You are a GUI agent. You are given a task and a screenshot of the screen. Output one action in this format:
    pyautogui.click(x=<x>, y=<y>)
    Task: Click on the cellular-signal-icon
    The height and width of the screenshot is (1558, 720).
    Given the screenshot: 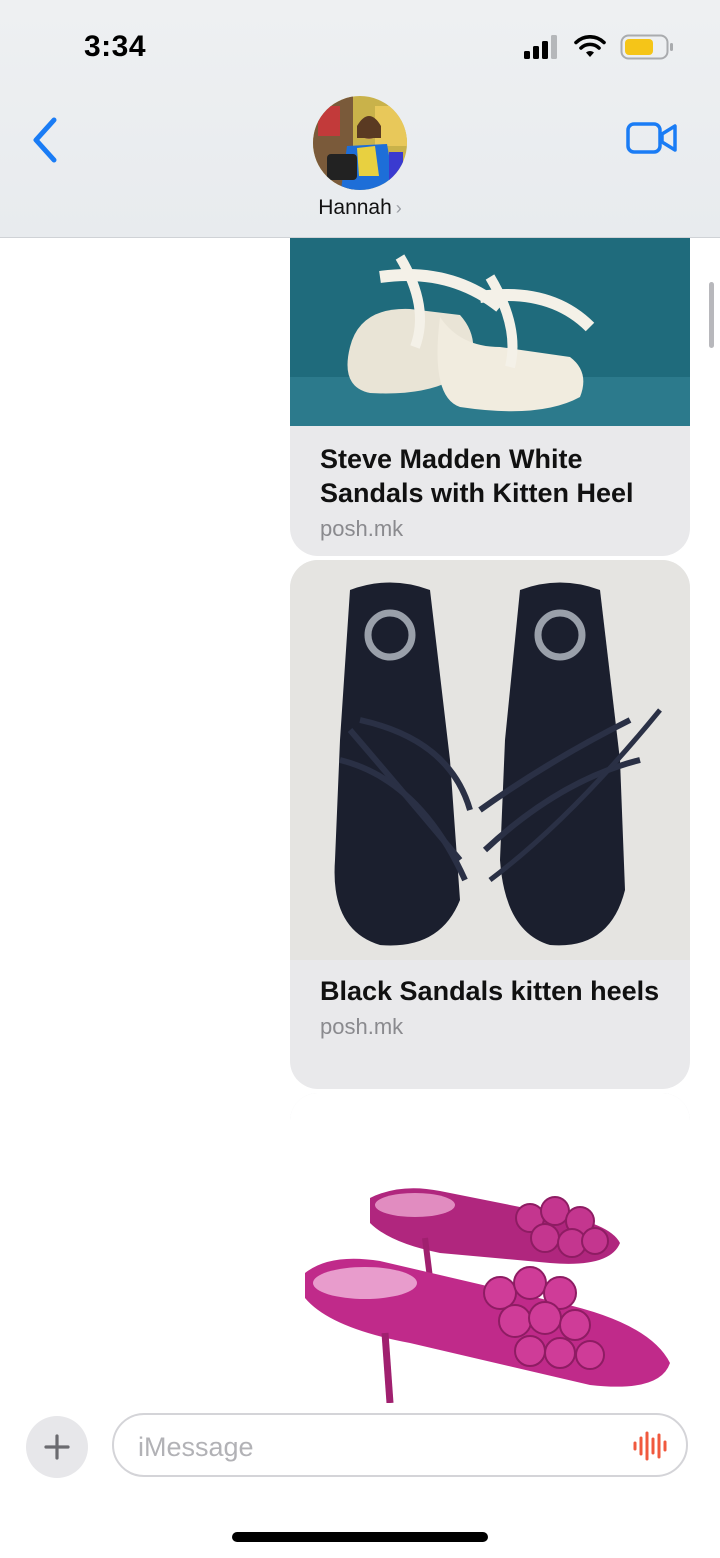 What is the action you would take?
    pyautogui.click(x=540, y=47)
    